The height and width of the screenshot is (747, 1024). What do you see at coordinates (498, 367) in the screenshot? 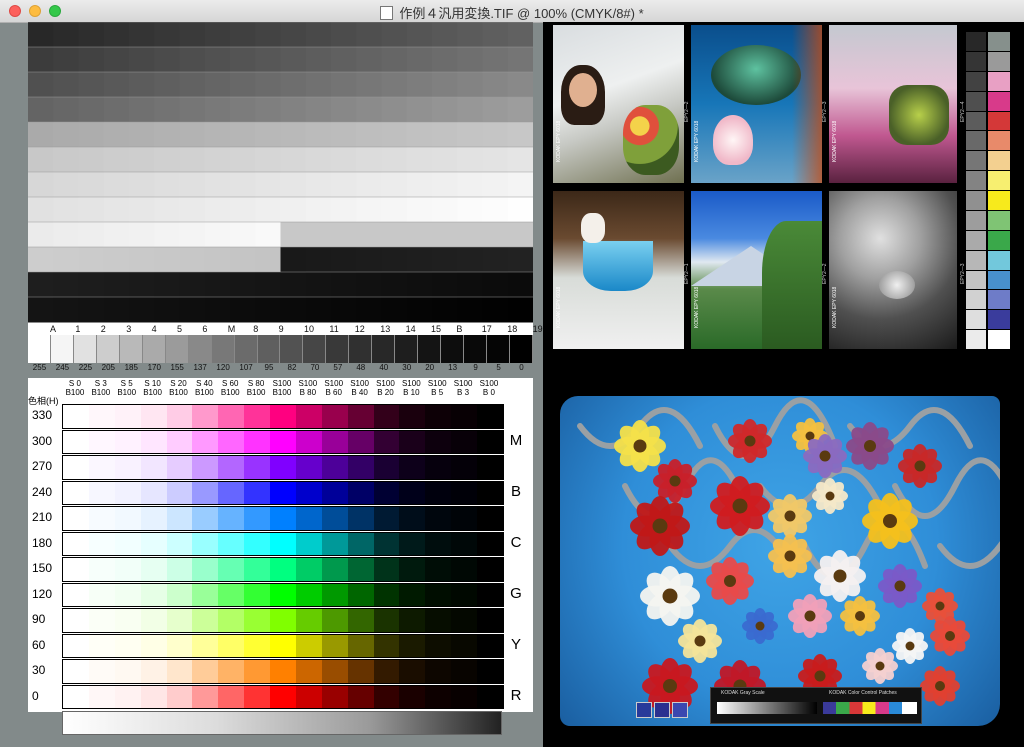
I see `gray-value: 5` at bounding box center [498, 367].